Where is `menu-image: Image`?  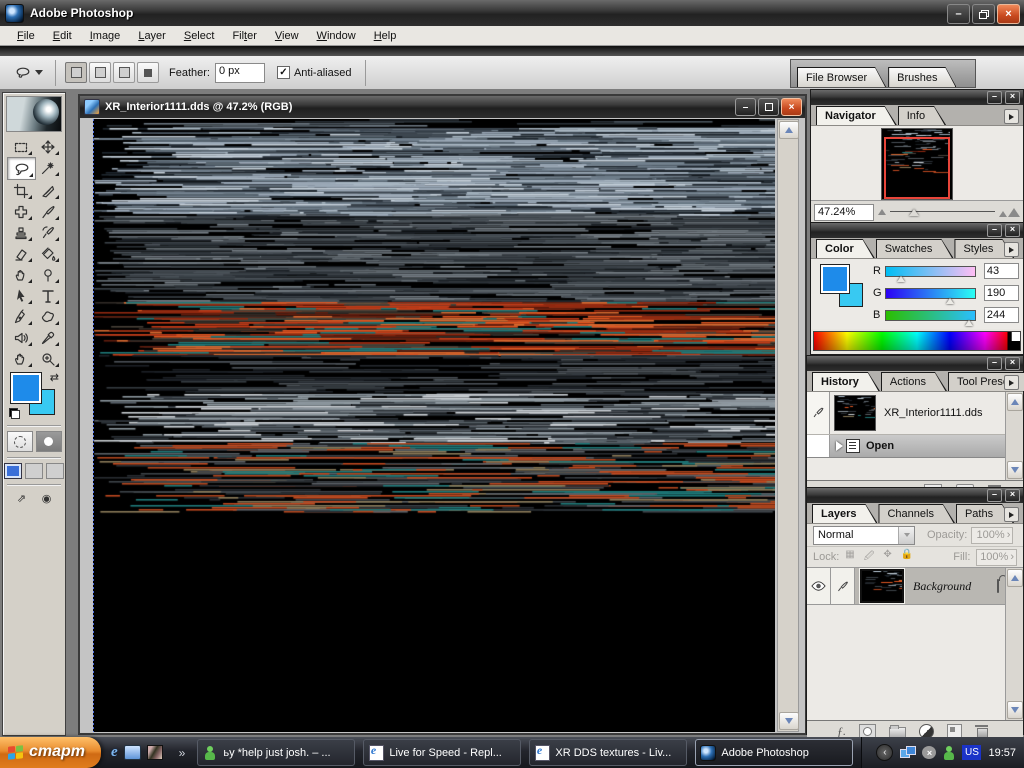 menu-image: Image is located at coordinates (105, 36).